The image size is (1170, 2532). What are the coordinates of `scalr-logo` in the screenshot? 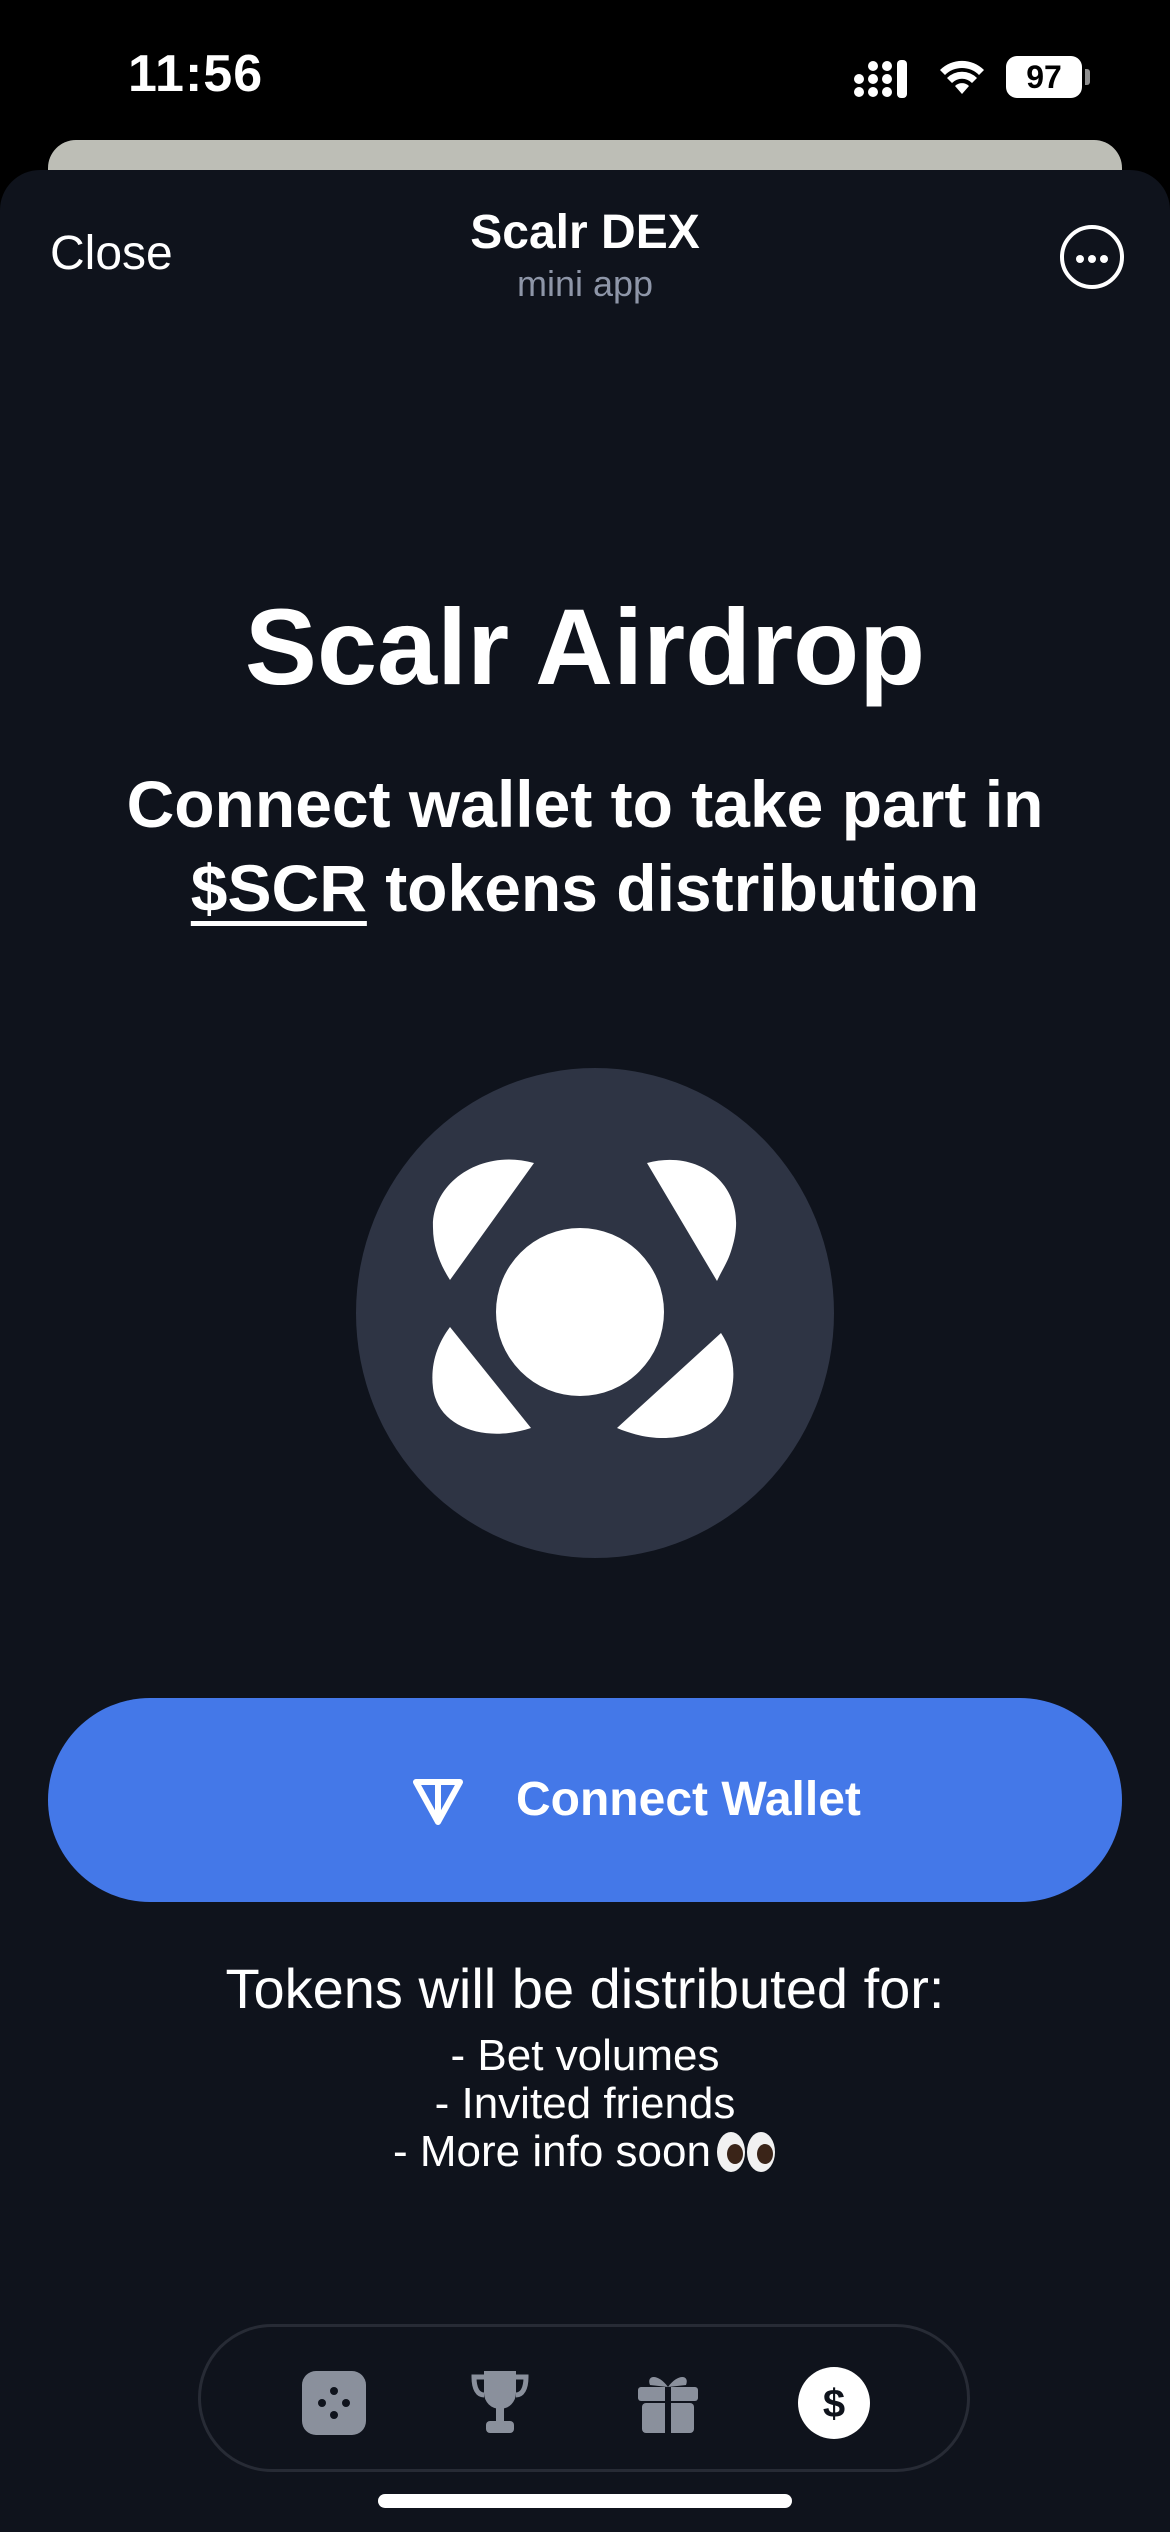 It's located at (595, 1313).